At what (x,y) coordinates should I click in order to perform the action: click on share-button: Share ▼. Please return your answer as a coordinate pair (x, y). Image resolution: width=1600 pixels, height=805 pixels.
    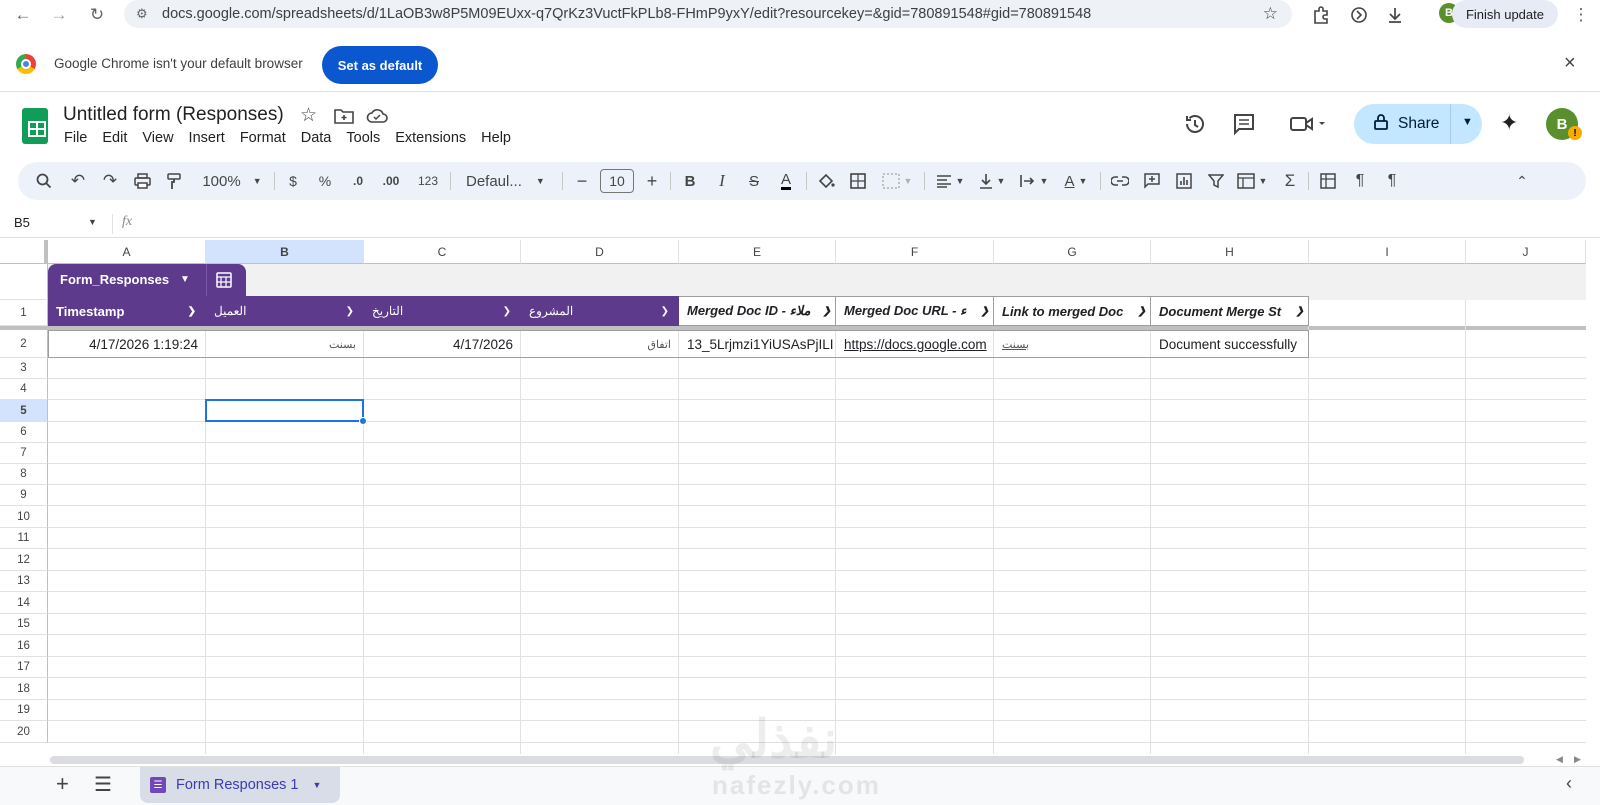
    Looking at the image, I should click on (1418, 124).